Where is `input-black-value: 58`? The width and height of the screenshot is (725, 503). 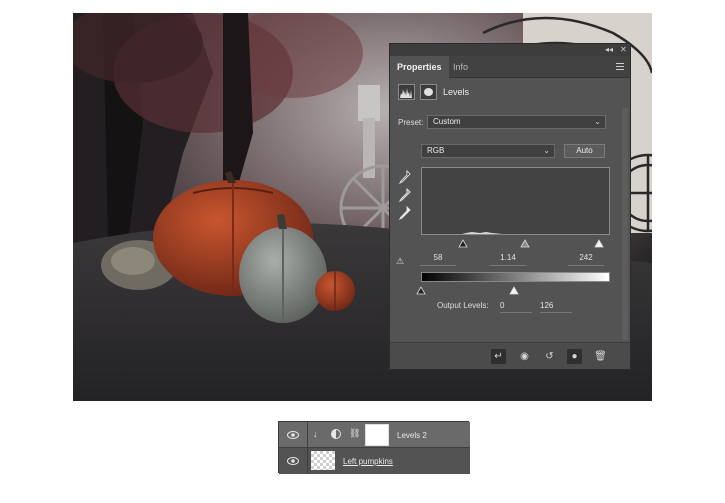 input-black-value: 58 is located at coordinates (438, 257).